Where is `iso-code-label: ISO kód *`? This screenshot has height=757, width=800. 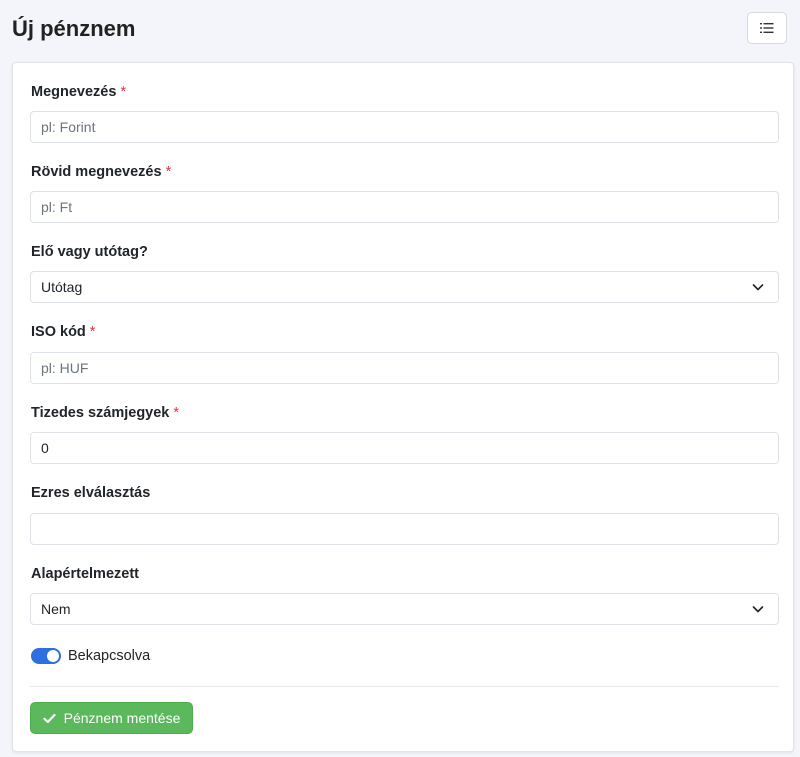
iso-code-label: ISO kód * is located at coordinates (63, 332).